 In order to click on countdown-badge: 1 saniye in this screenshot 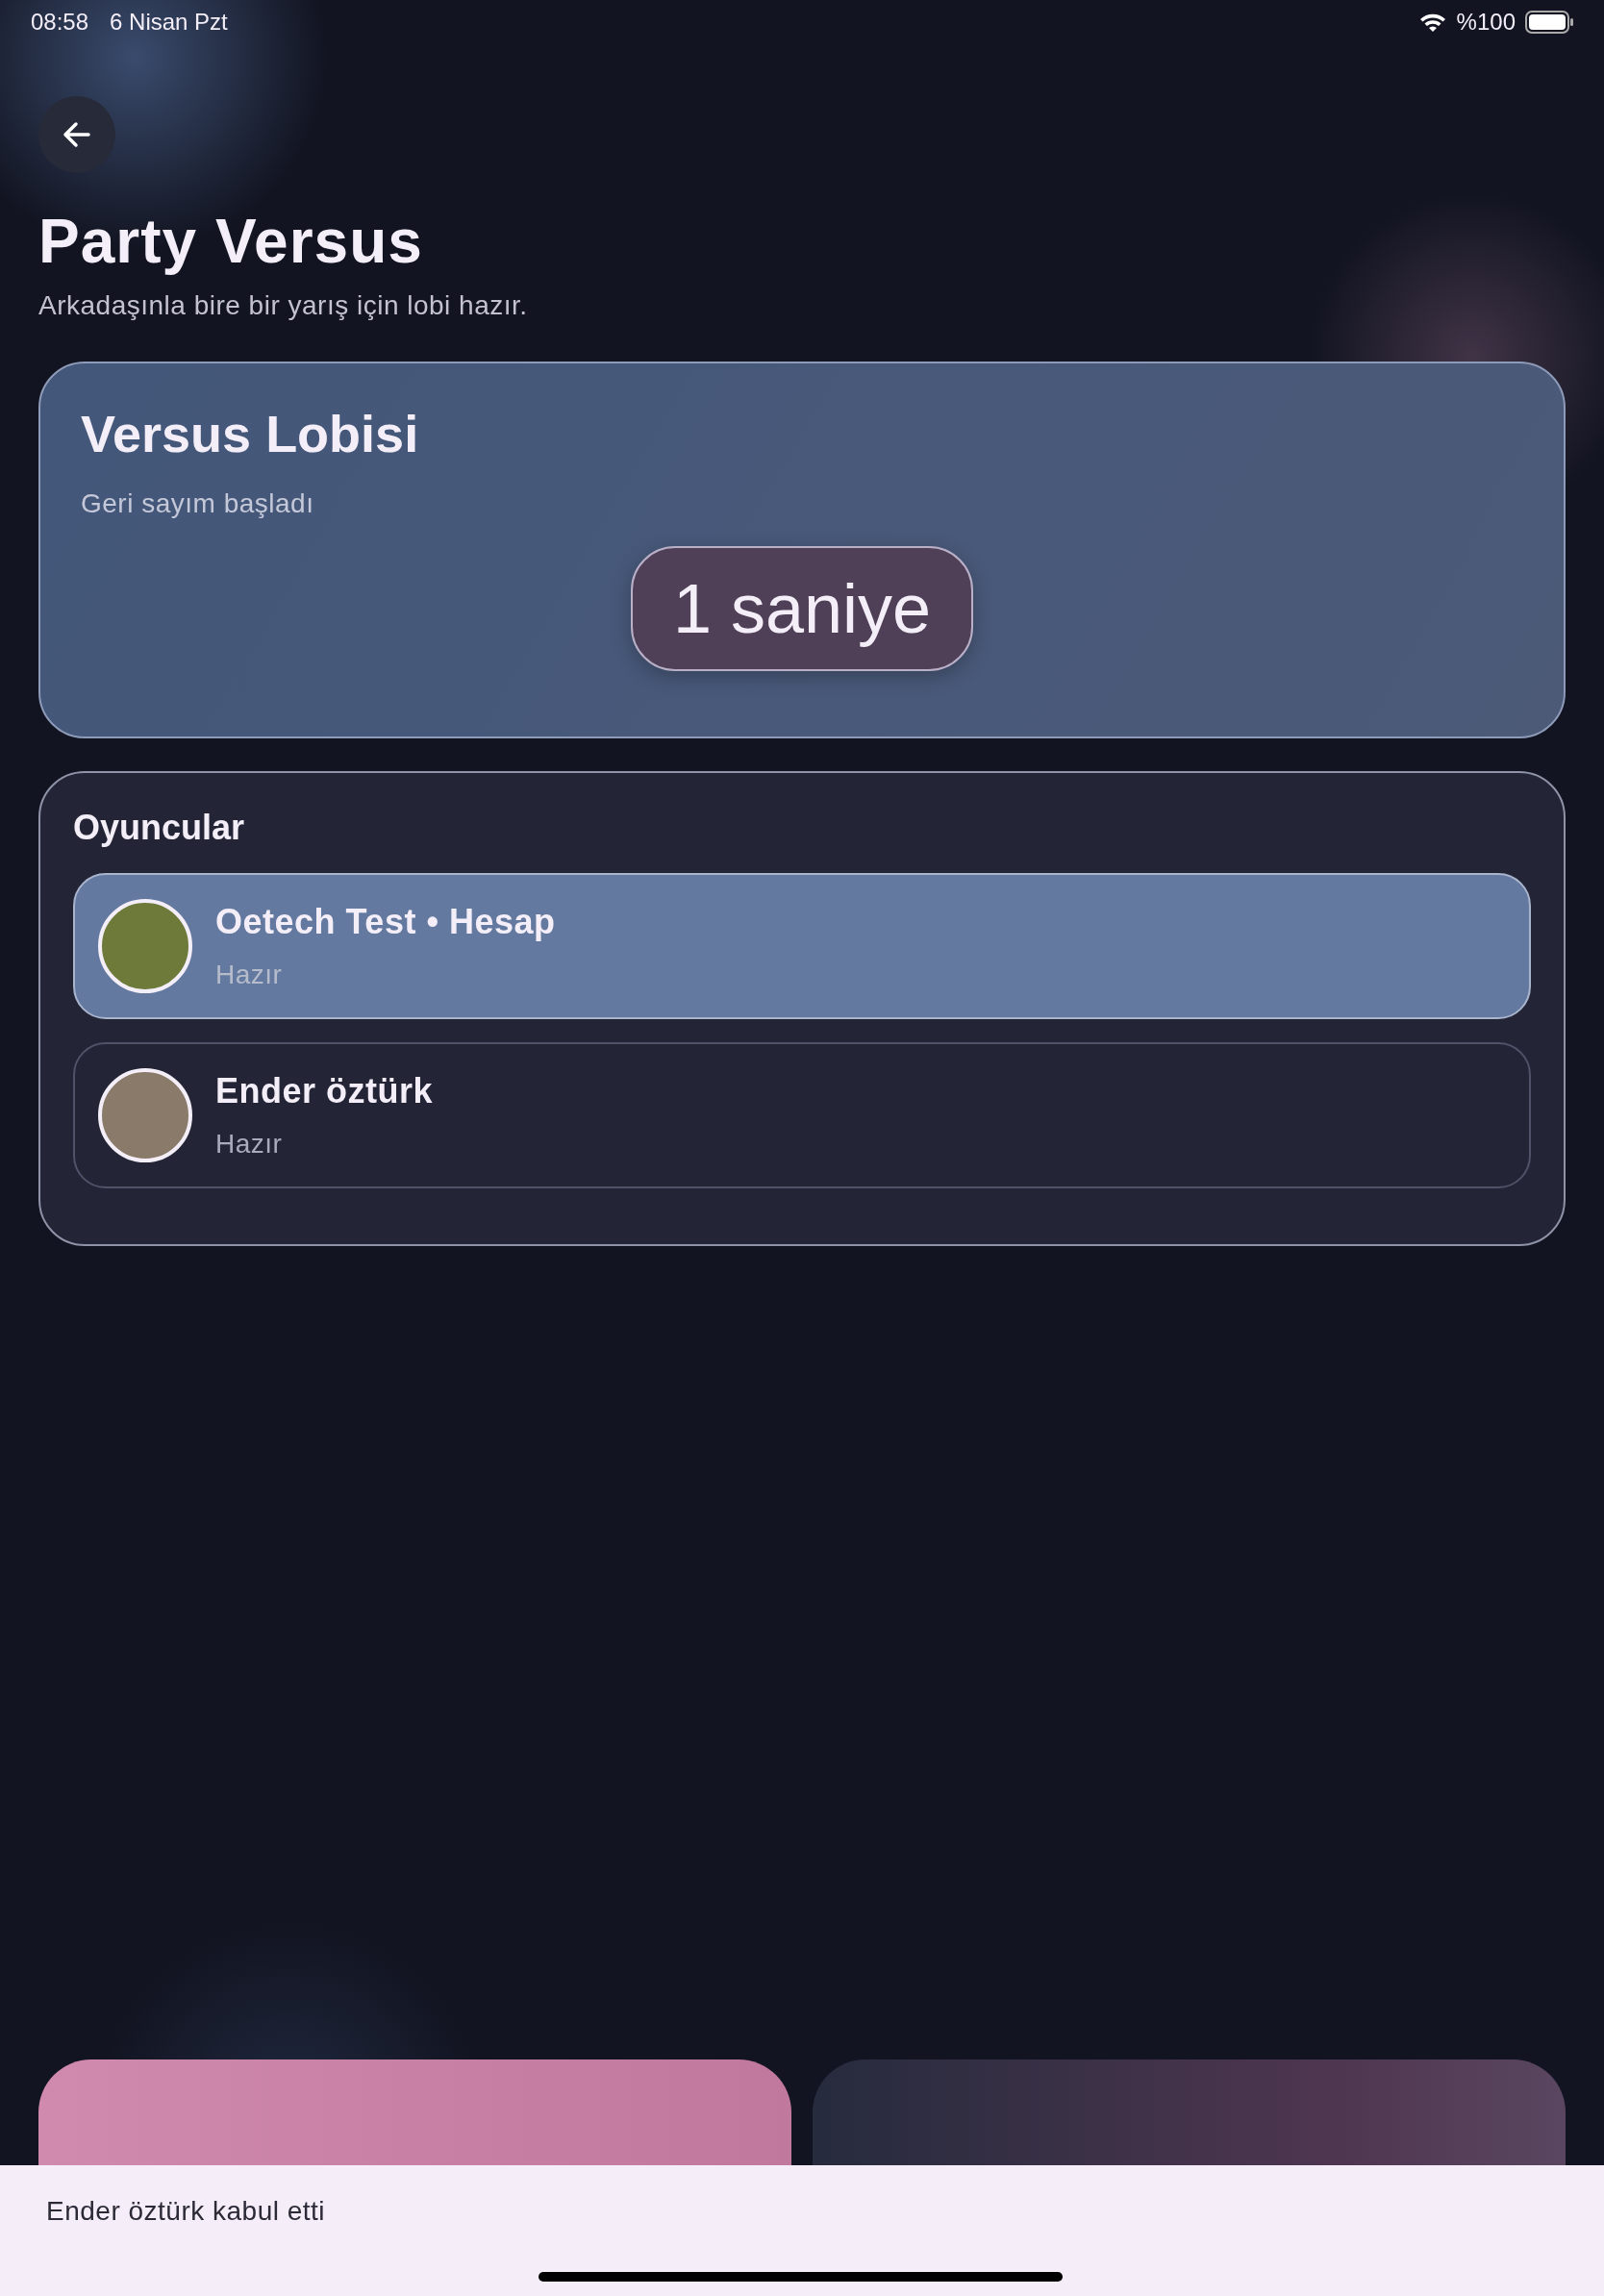, I will do `click(802, 608)`.